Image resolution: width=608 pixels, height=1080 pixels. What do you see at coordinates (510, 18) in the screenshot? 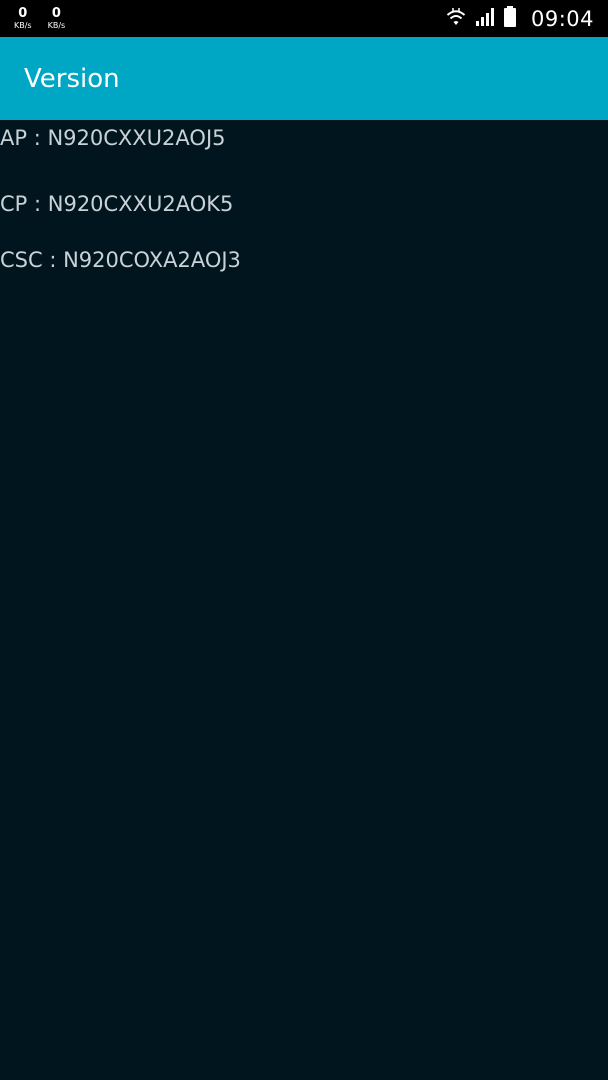
I see `battery-icon` at bounding box center [510, 18].